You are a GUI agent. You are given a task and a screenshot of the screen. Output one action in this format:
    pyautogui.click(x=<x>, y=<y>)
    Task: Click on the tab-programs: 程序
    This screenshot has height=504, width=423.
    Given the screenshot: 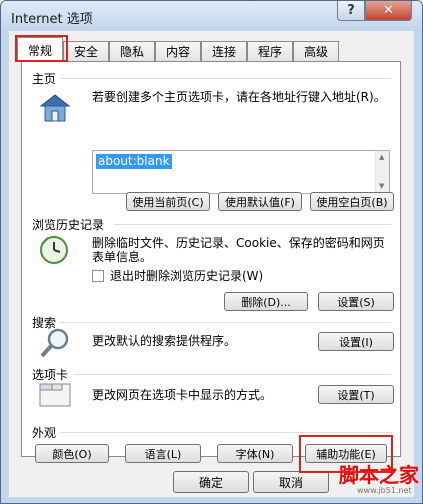 What is the action you would take?
    pyautogui.click(x=270, y=51)
    